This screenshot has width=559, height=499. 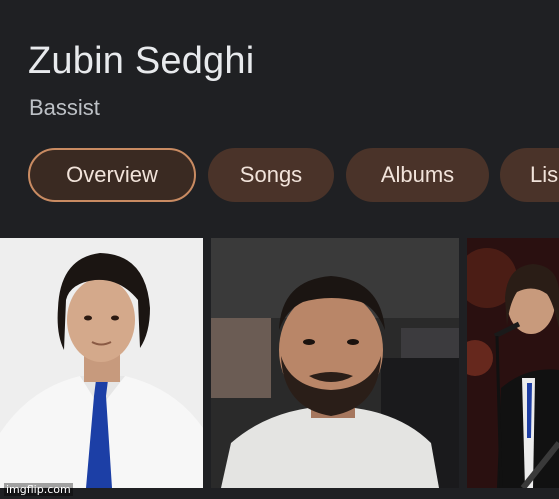 What do you see at coordinates (64, 107) in the screenshot?
I see `page-subtitle: Bassist` at bounding box center [64, 107].